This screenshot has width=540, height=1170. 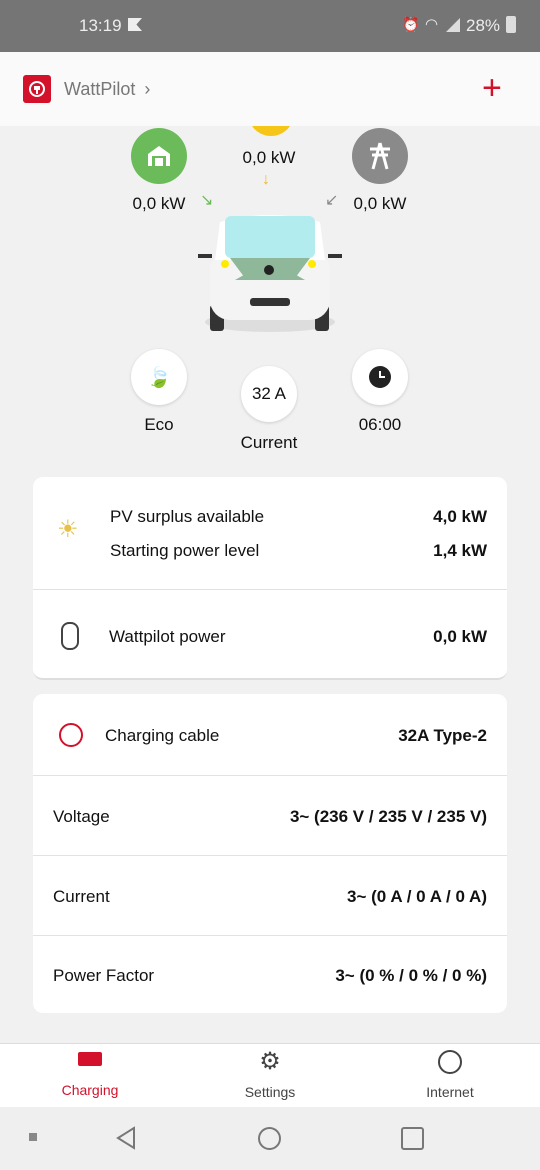 I want to click on current-button: 32 A, so click(x=269, y=394).